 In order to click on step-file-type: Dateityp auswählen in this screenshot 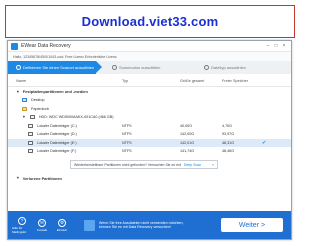, I will do `click(236, 67)`.